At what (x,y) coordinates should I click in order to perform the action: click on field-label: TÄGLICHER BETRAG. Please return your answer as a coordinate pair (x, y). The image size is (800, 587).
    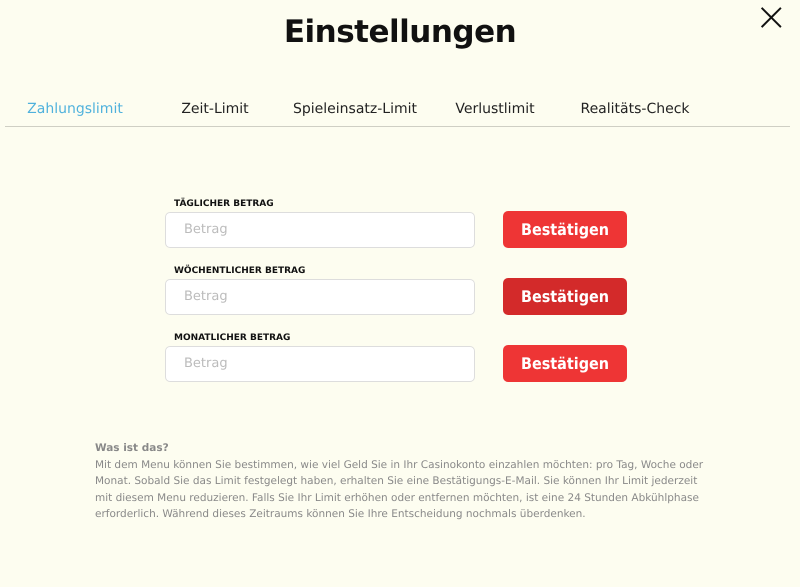
    Looking at the image, I should click on (224, 204).